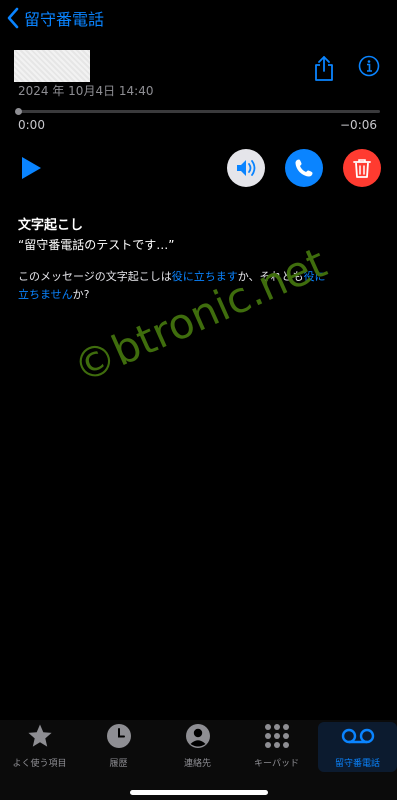  Describe the element at coordinates (197, 736) in the screenshot. I see `person-circle-icon` at that location.